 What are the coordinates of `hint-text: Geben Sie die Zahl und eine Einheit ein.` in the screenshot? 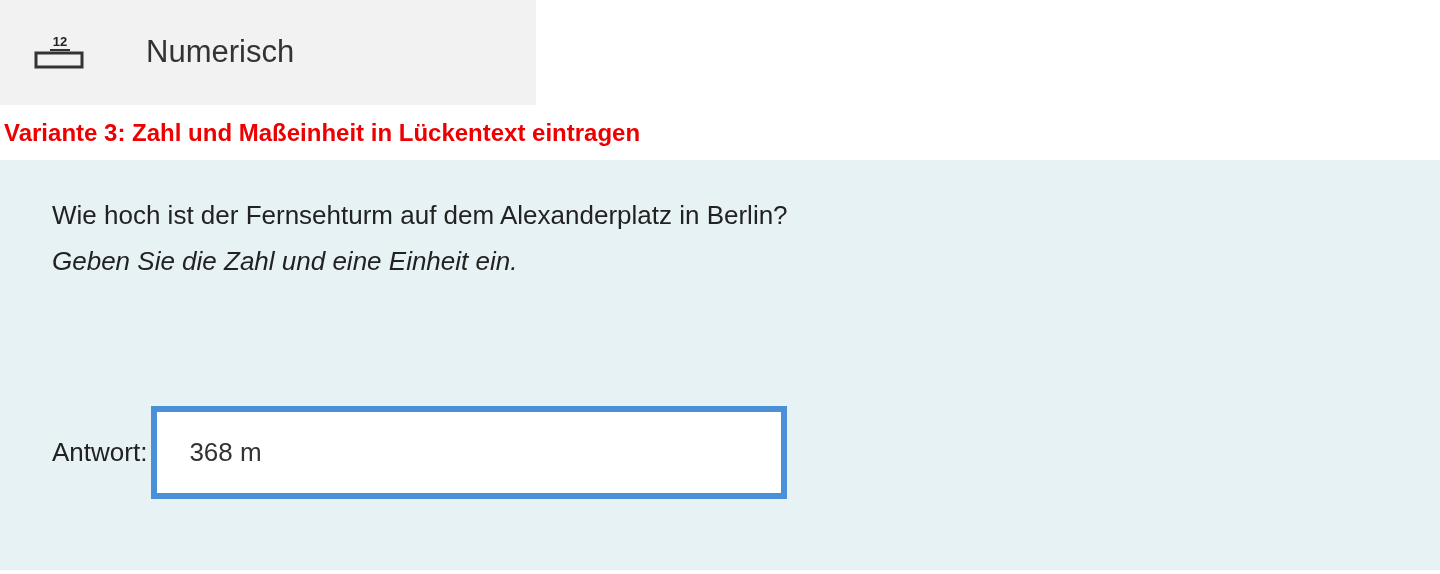 It's located at (285, 261).